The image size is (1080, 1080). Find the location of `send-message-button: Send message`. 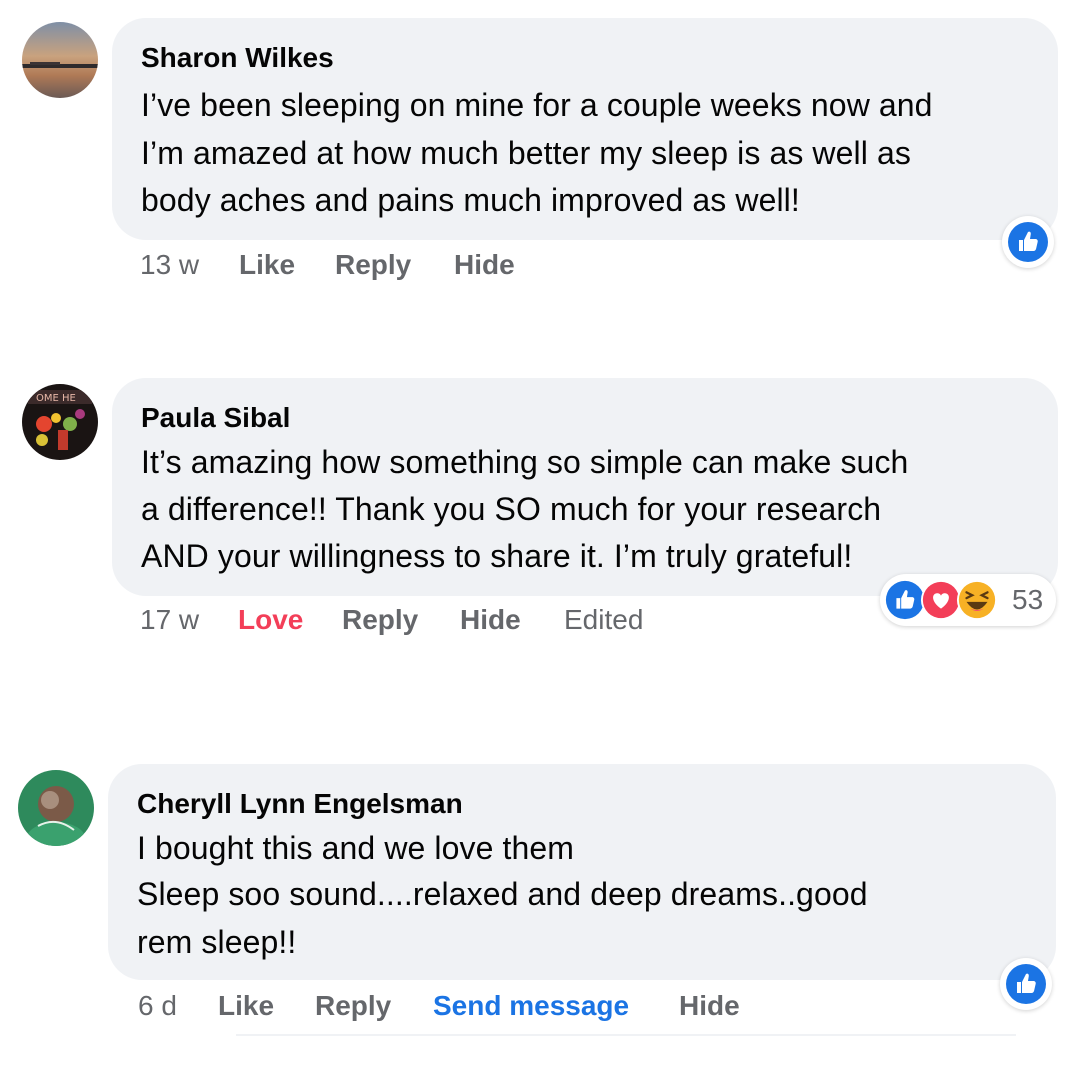

send-message-button: Send message is located at coordinates (531, 1006).